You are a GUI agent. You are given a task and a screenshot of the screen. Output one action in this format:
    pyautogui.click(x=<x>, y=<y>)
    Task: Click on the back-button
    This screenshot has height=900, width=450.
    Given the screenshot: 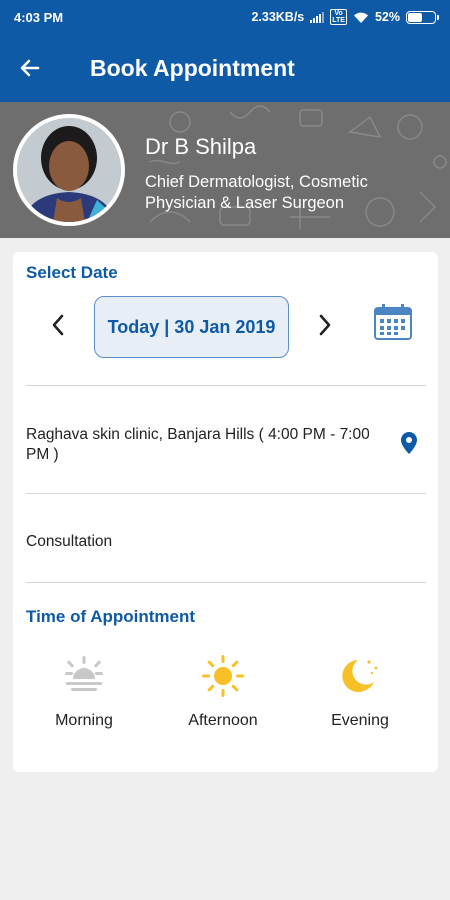 What is the action you would take?
    pyautogui.click(x=30, y=68)
    